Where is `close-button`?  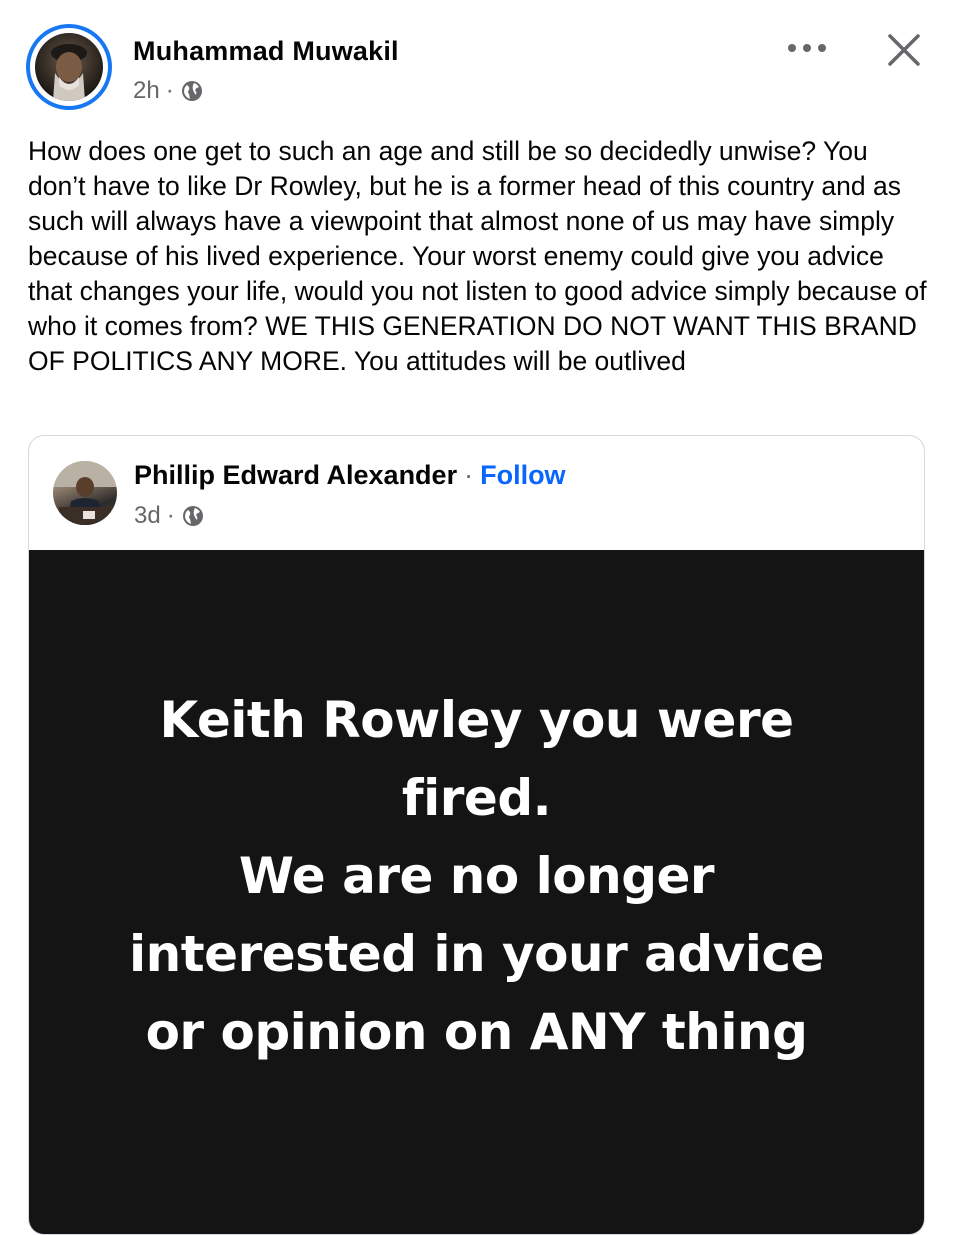
close-button is located at coordinates (904, 50).